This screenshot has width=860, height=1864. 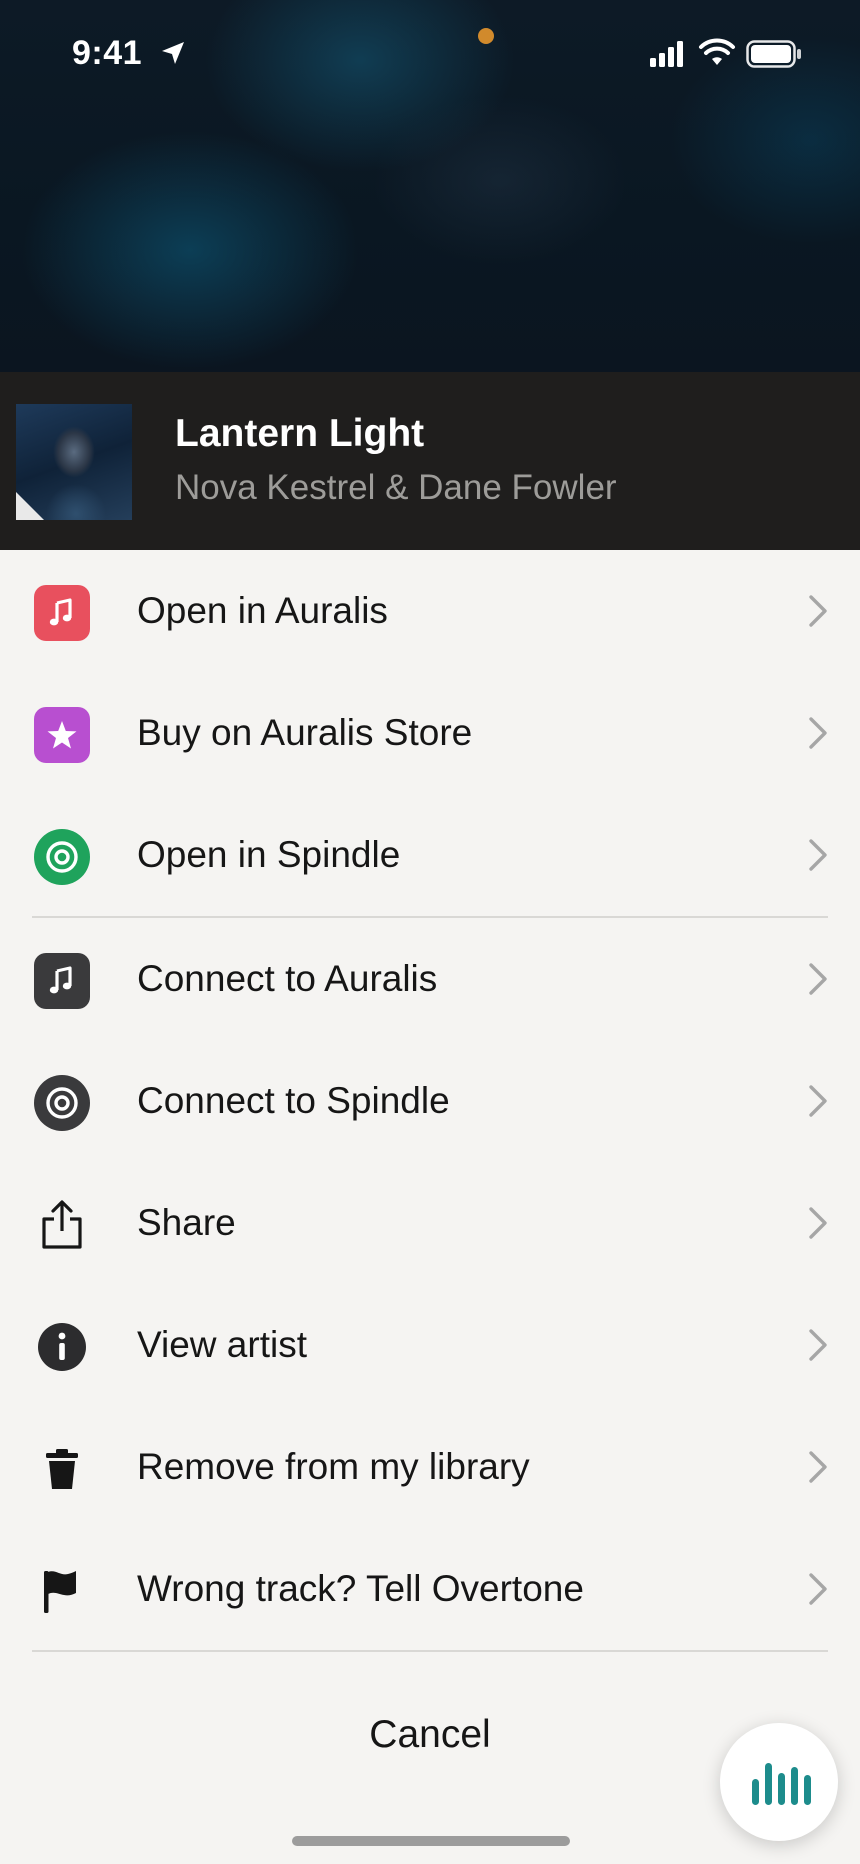 I want to click on menu-item-label: Wrong track? Tell Overtone, so click(x=360, y=1588).